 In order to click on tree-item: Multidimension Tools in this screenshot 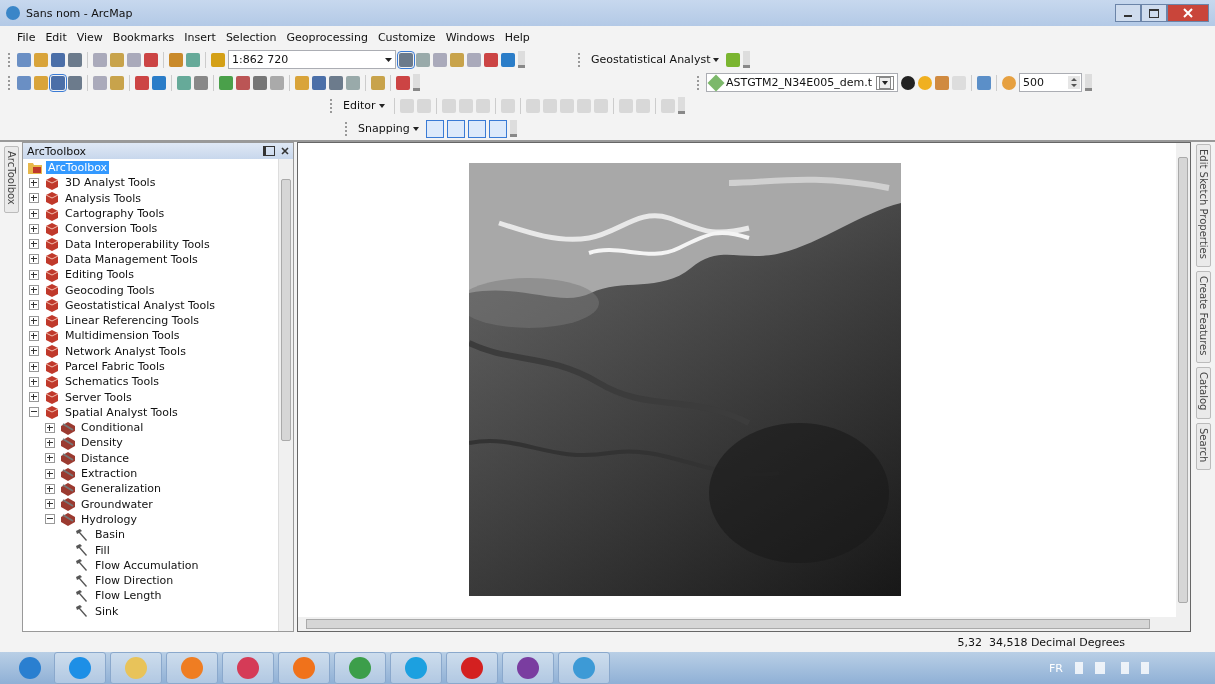, I will do `click(122, 336)`.